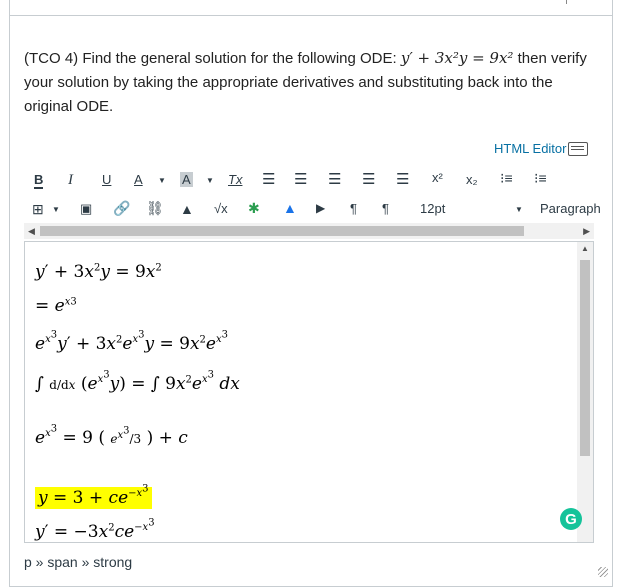  I want to click on align-center-icon: ☰, so click(300, 179).